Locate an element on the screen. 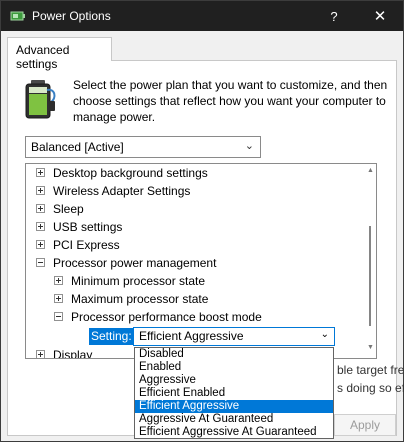  background-info-text-line2: s doing so eff is located at coordinates (370, 388).